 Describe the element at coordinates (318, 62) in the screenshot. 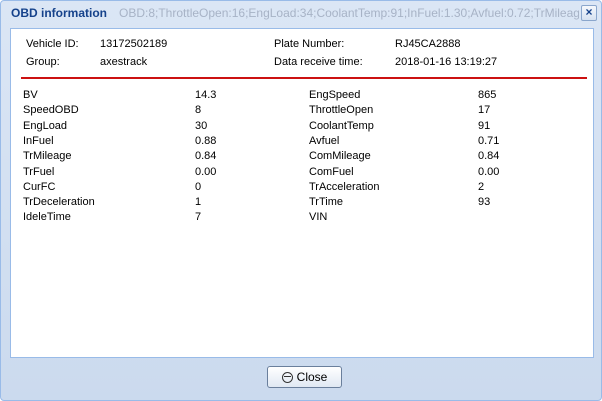

I see `data-receive-time-label: Data receive time:` at that location.